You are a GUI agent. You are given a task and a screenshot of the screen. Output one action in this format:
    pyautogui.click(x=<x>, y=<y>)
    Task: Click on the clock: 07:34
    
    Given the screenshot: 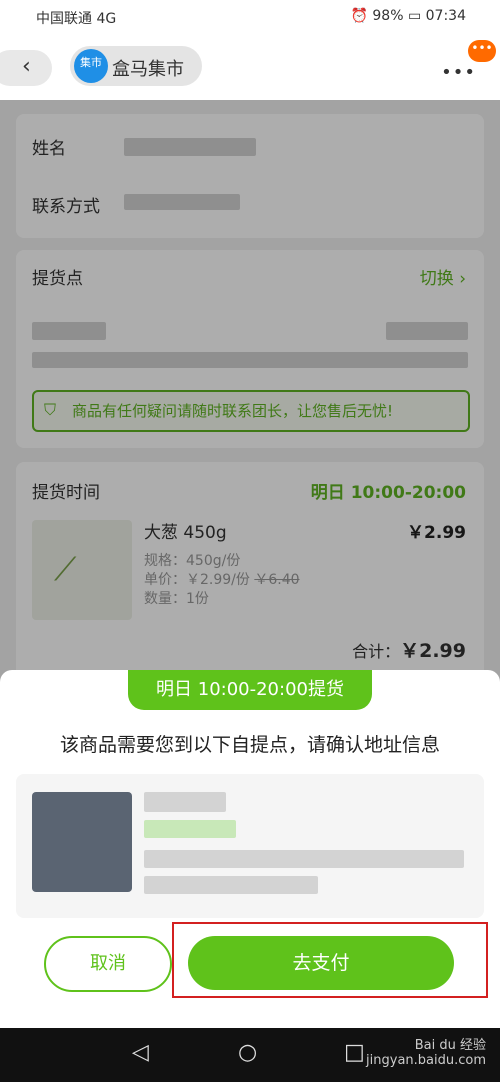 What is the action you would take?
    pyautogui.click(x=445, y=16)
    